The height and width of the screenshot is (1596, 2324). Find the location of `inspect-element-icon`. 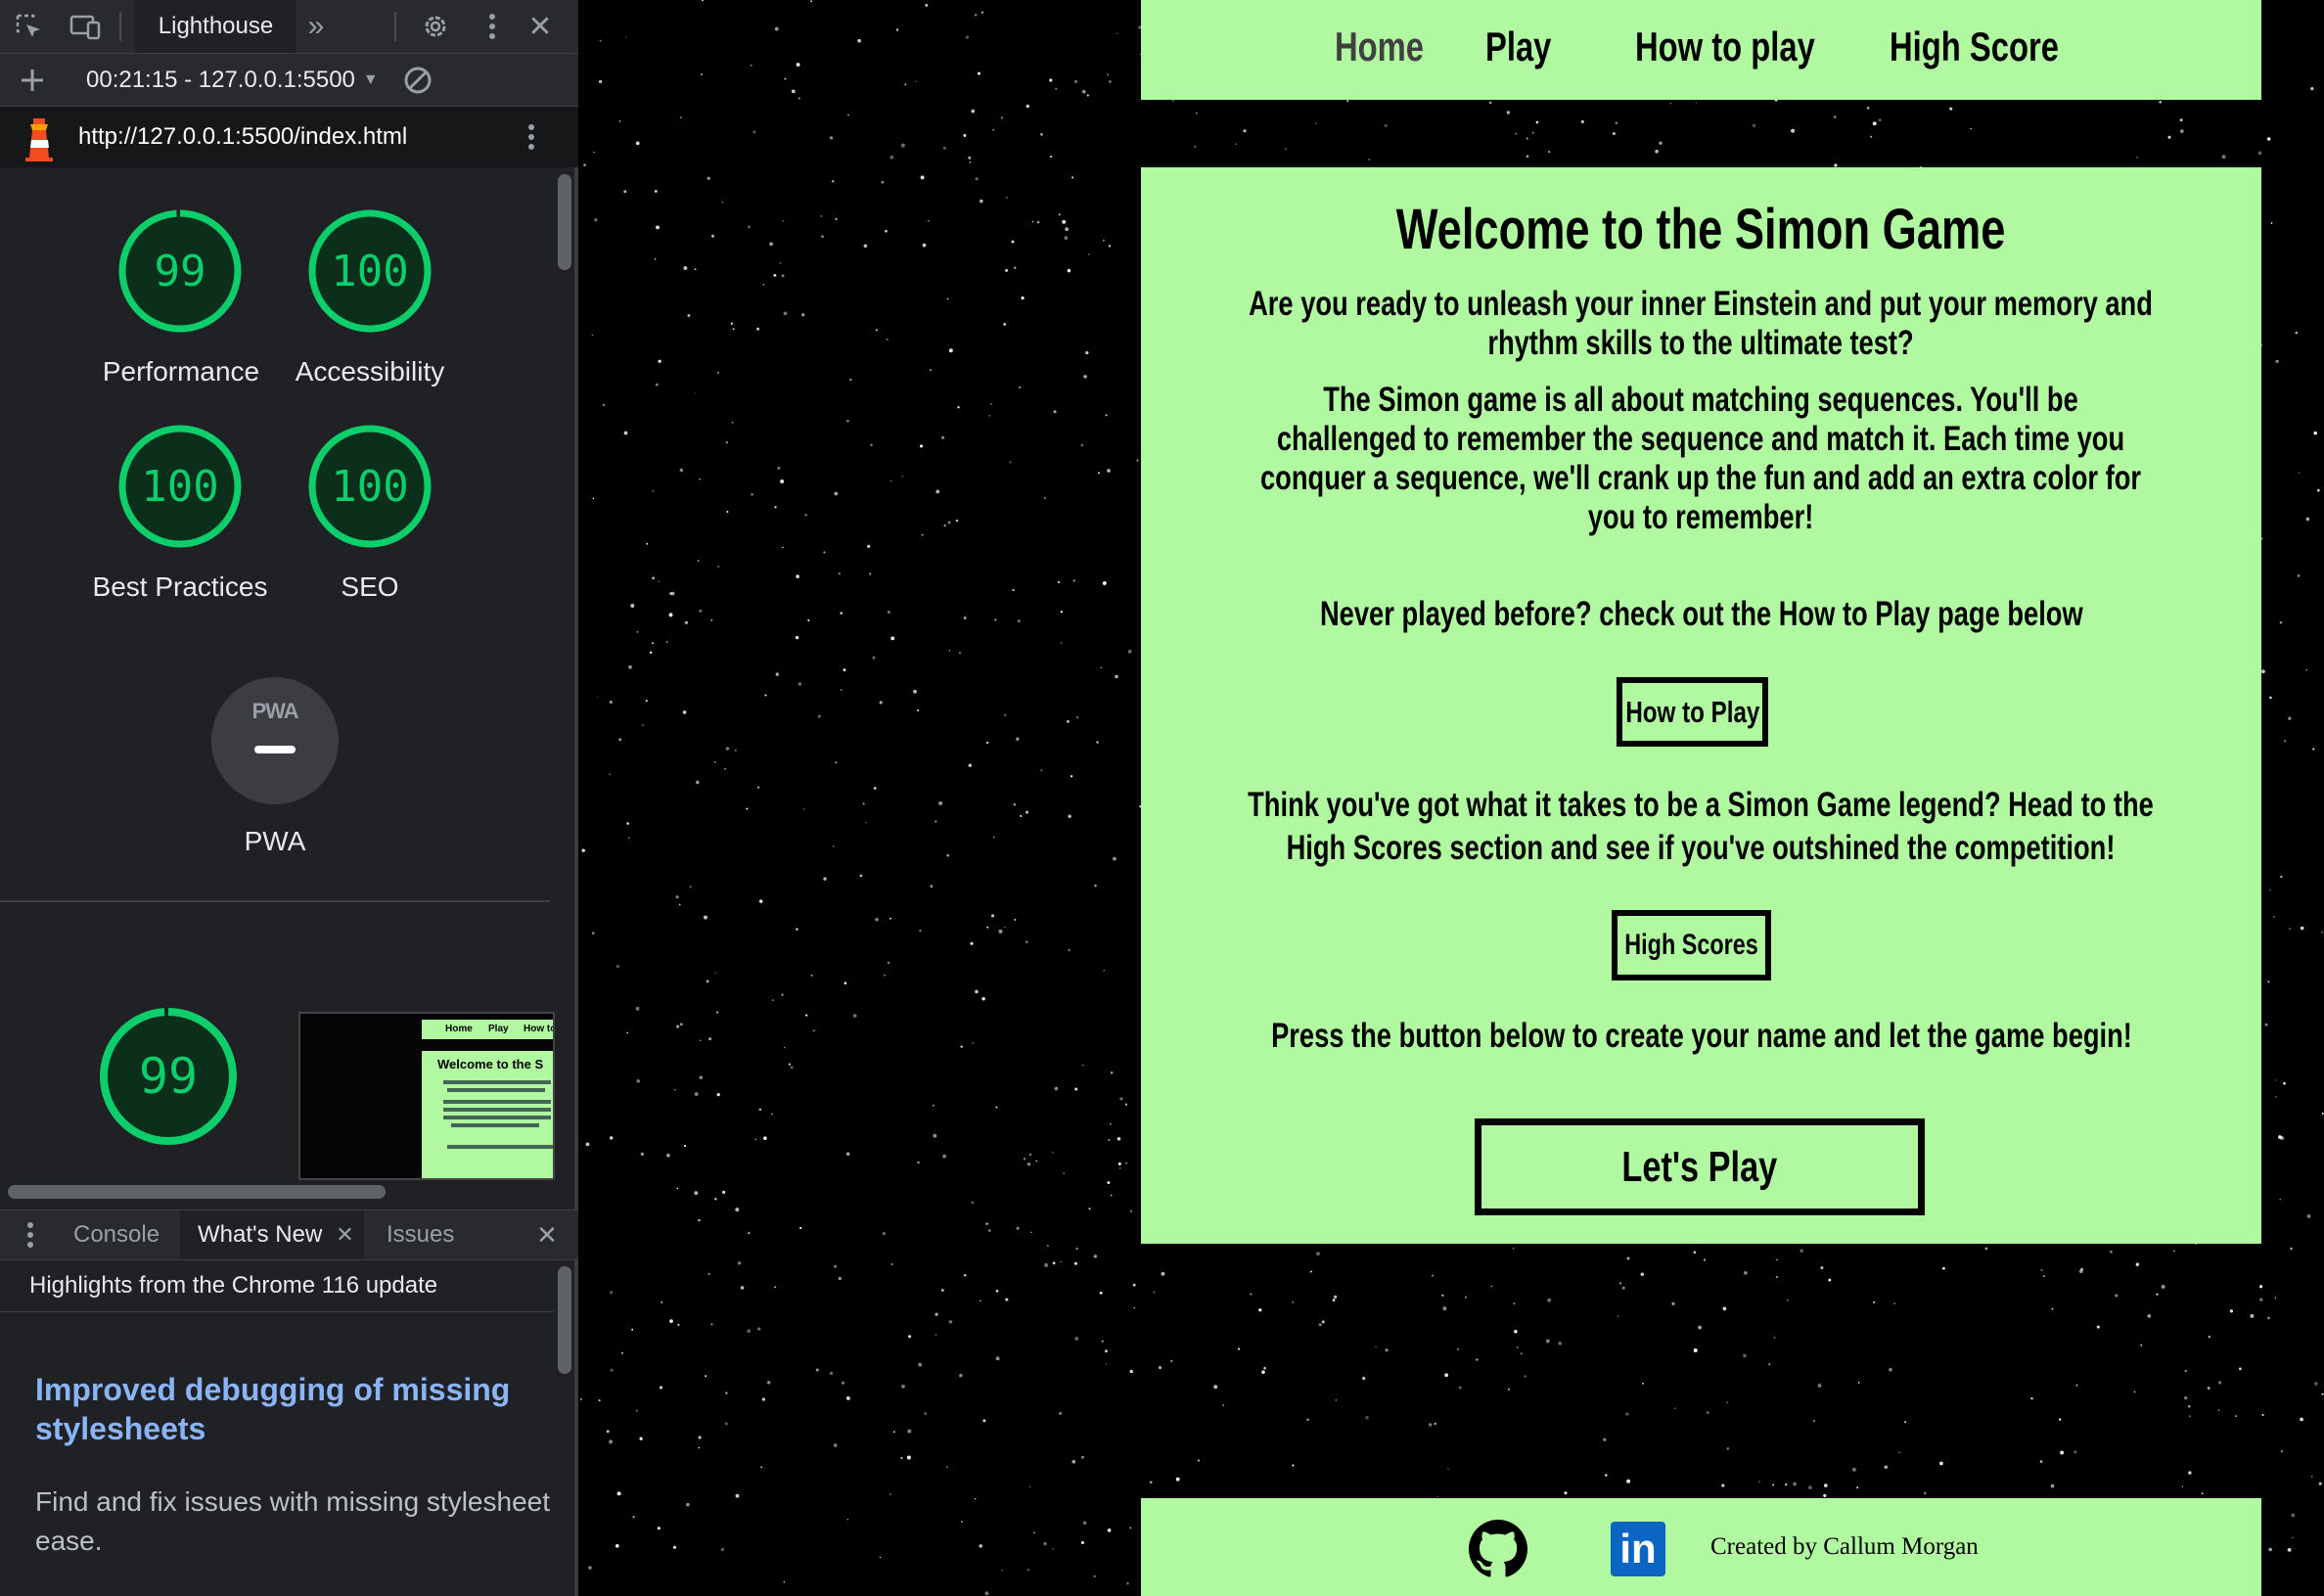

inspect-element-icon is located at coordinates (29, 27).